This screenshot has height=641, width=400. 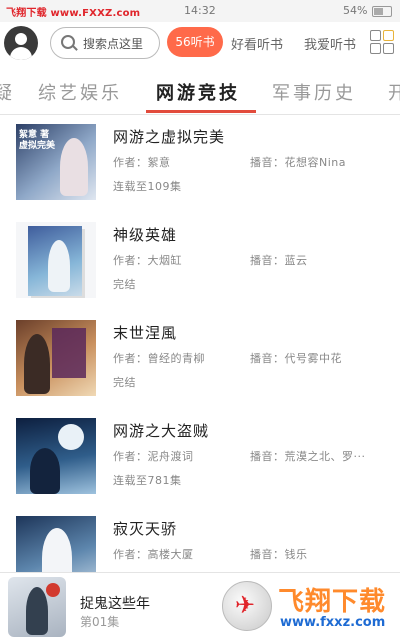 I want to click on tab-wangyou: 网游竞技, so click(x=198, y=92).